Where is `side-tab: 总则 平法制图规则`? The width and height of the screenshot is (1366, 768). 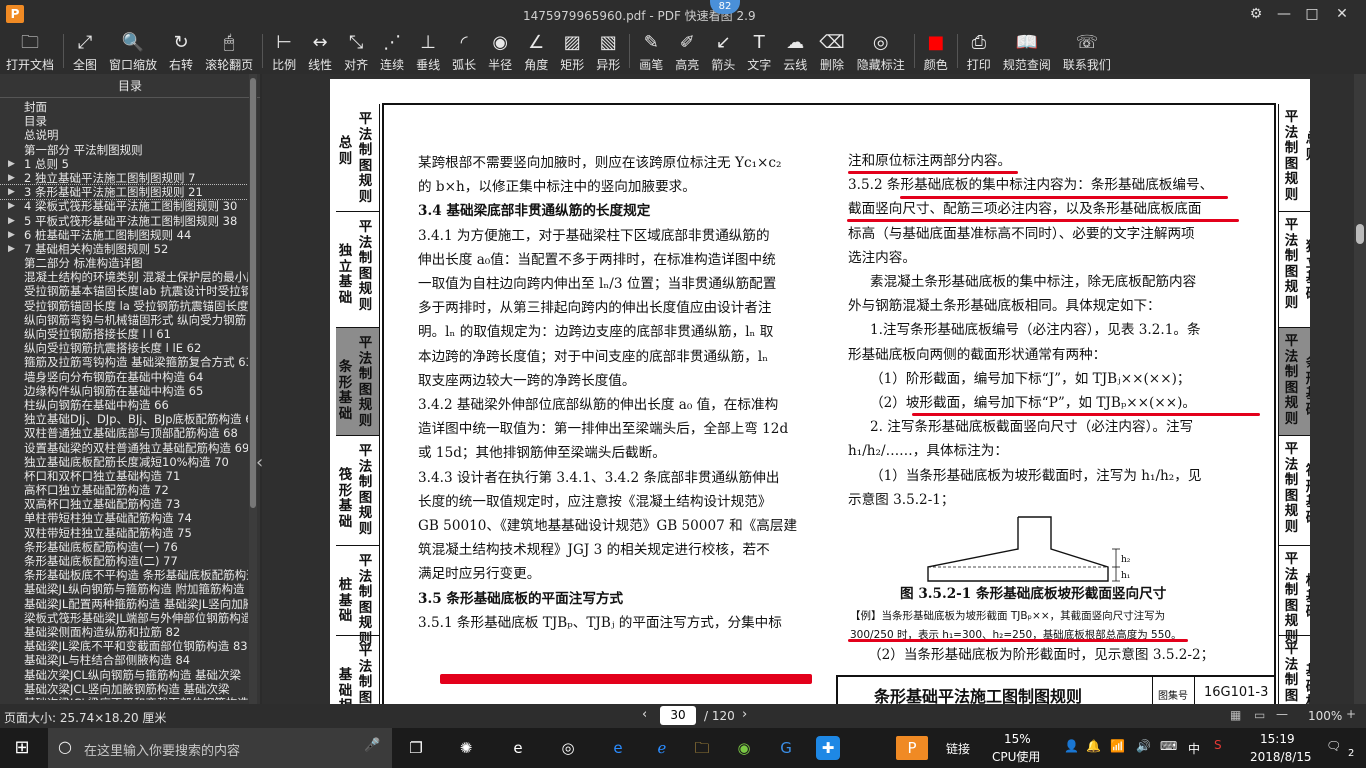
side-tab: 总则 平法制图规则 is located at coordinates (357, 158).